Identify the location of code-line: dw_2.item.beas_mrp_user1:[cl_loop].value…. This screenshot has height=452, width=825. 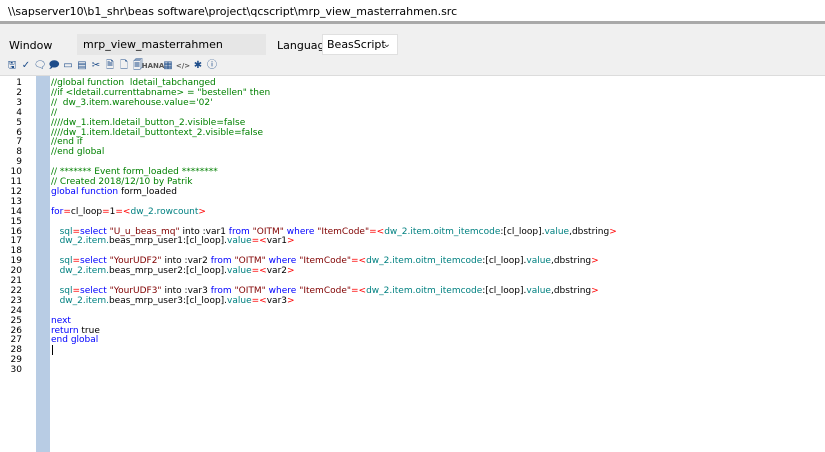
(173, 241).